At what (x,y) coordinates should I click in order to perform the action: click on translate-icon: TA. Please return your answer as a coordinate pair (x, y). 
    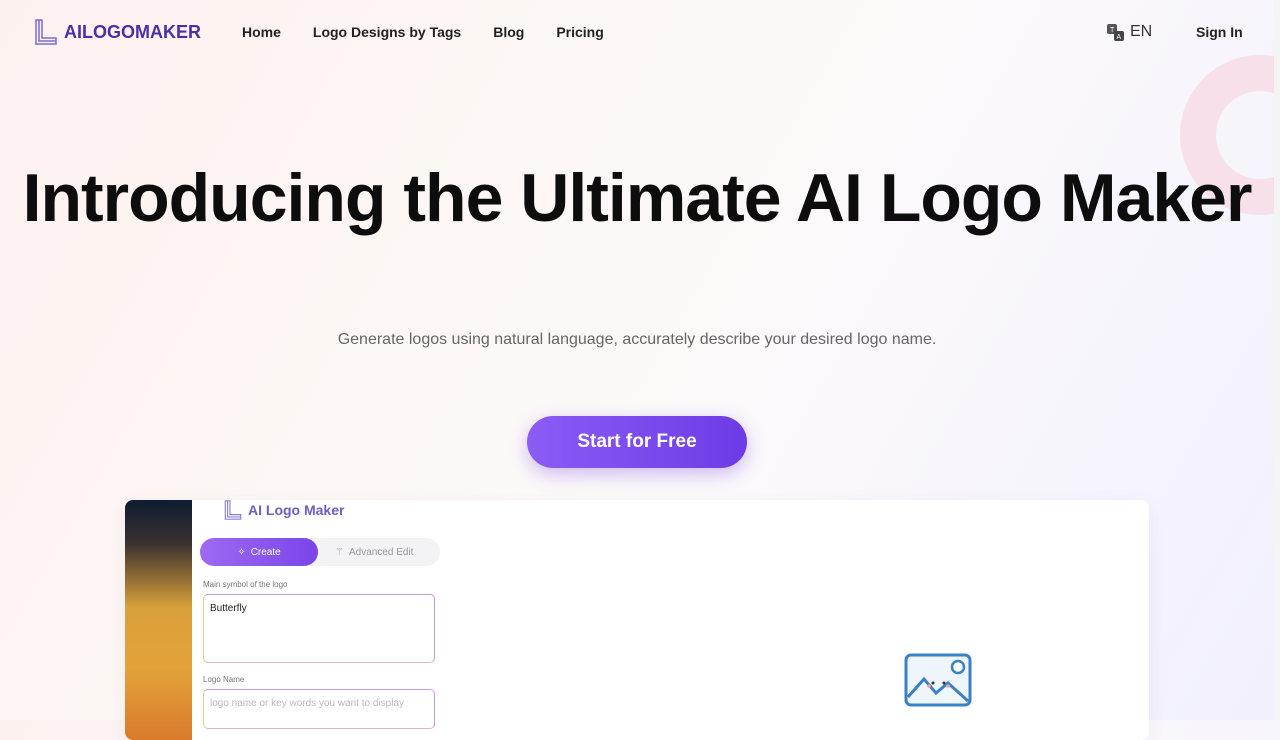
    Looking at the image, I should click on (1115, 32).